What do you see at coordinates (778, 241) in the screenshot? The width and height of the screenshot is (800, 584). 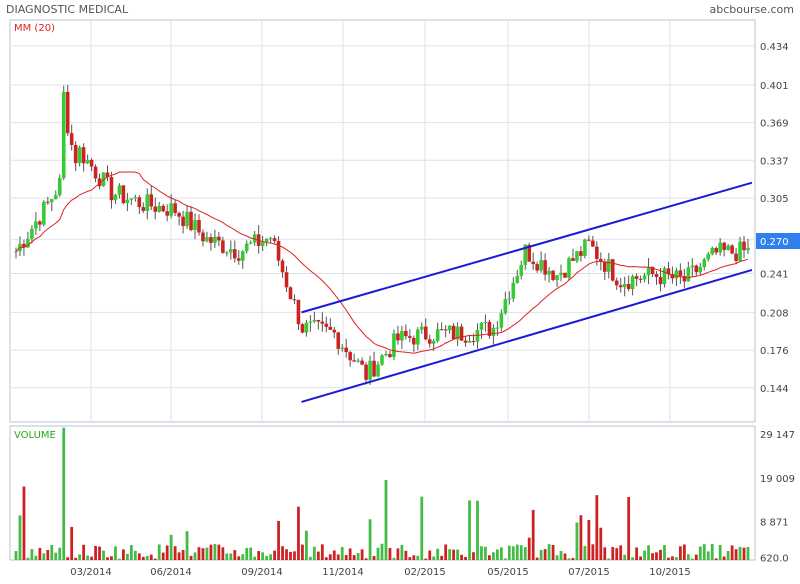 I see `last-price-badge: 0.270` at bounding box center [778, 241].